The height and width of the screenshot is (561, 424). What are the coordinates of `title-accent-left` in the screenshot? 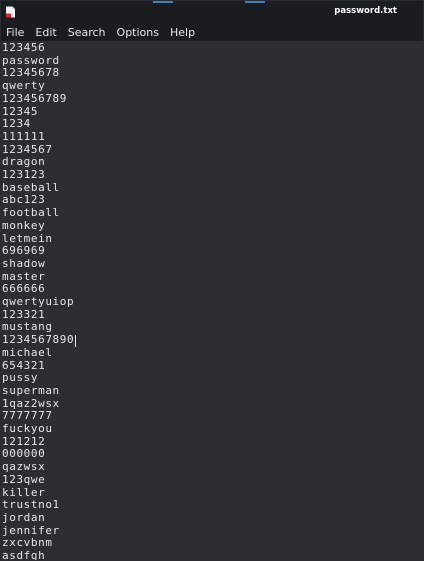 It's located at (163, 2).